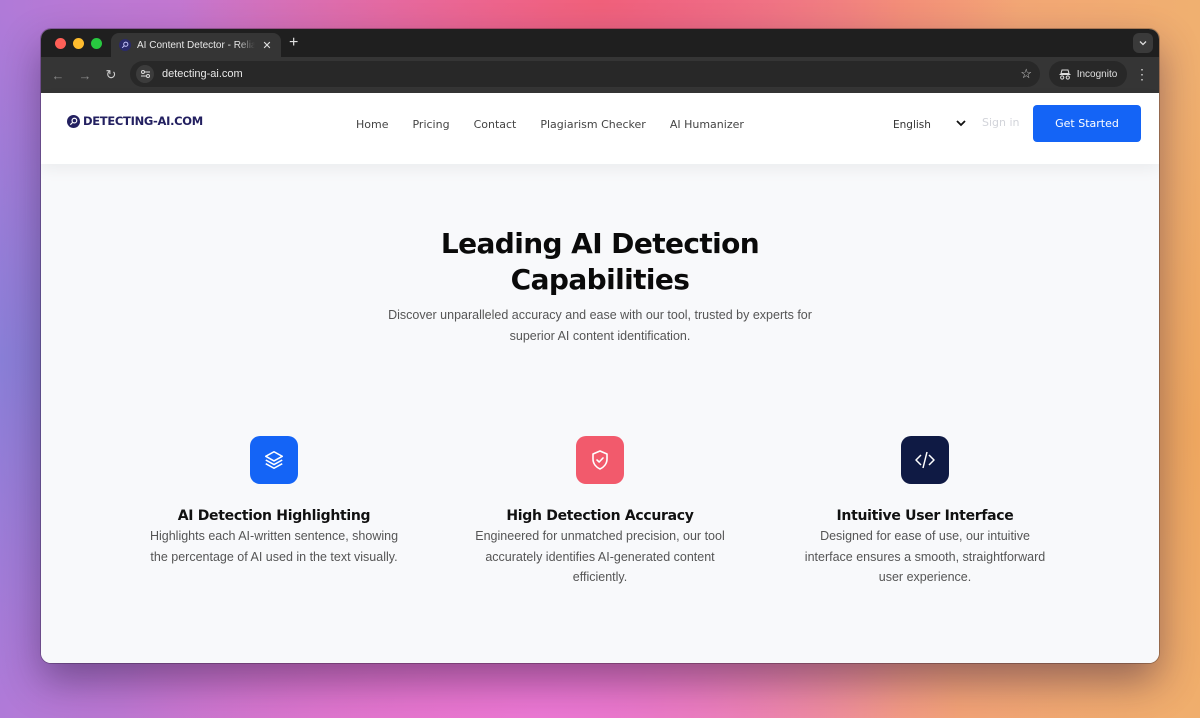  I want to click on minimize-window-button, so click(78, 43).